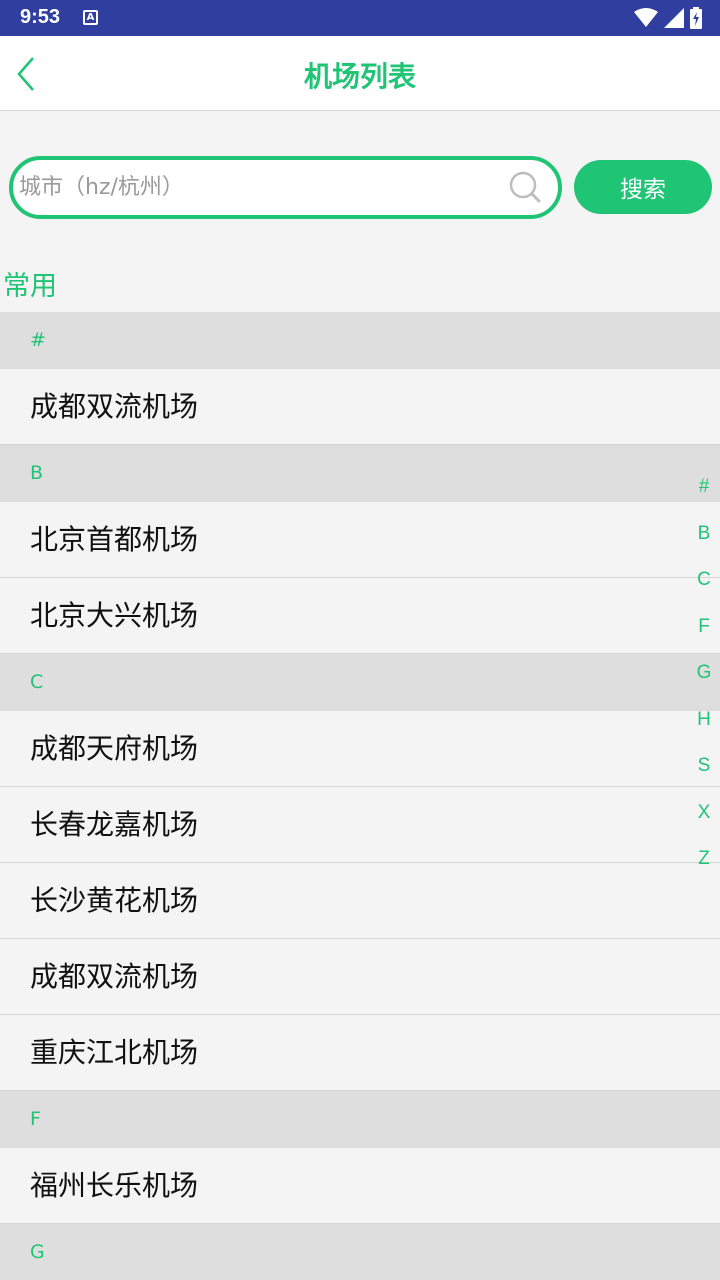 Image resolution: width=720 pixels, height=1280 pixels. Describe the element at coordinates (360, 540) in the screenshot. I see `airport-list-item: 北京首都机场` at that location.